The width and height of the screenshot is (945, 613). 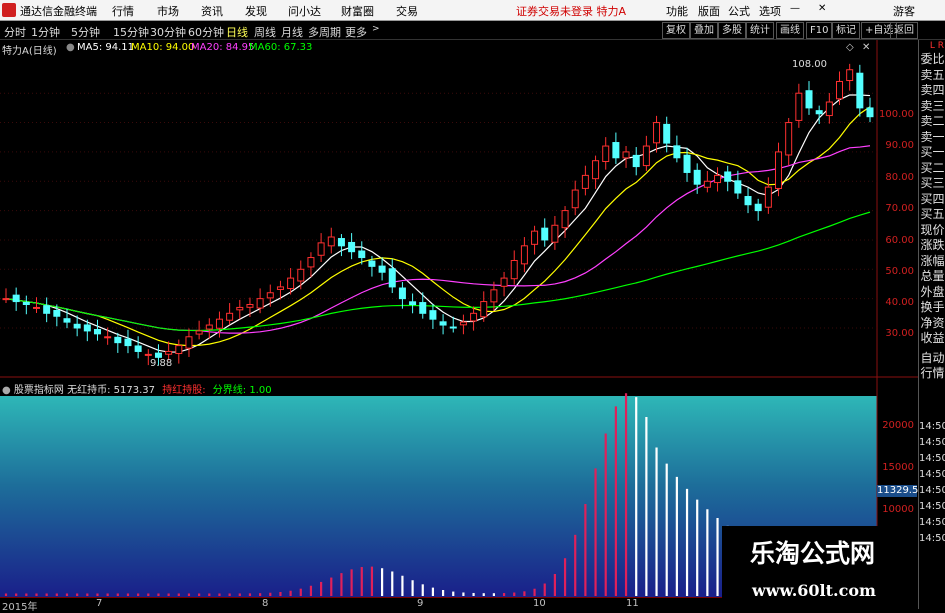 What do you see at coordinates (932, 107) in the screenshot?
I see `sidebar-item: 卖三` at bounding box center [932, 107].